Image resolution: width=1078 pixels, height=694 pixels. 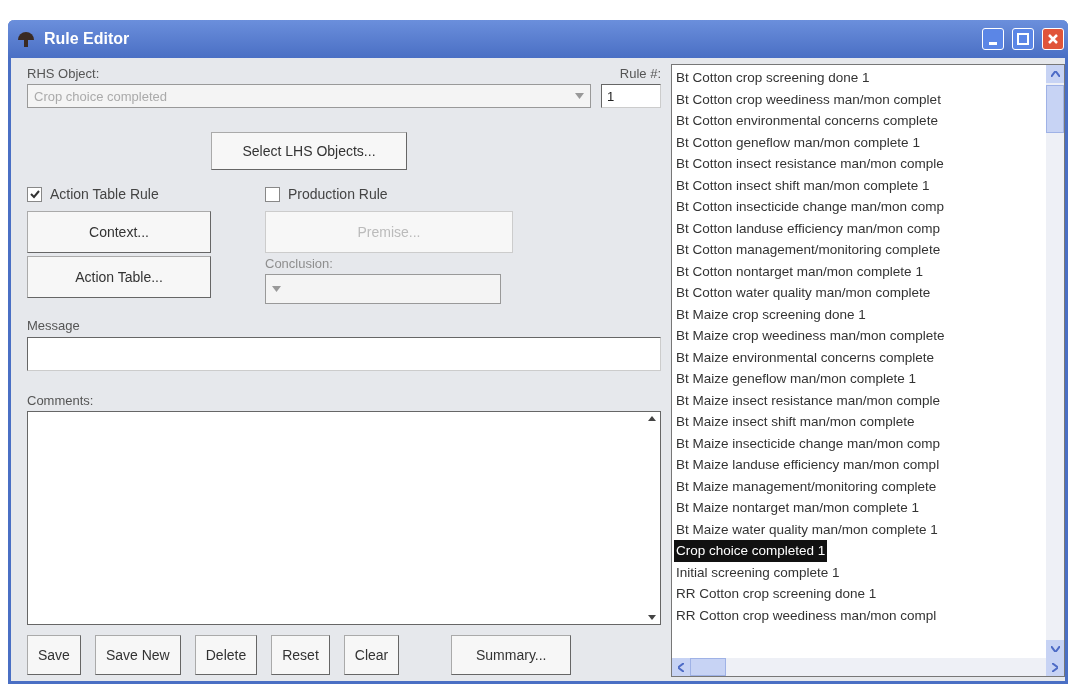 What do you see at coordinates (803, 293) in the screenshot?
I see `list-item: Bt Cotton water quality man/mon complete` at bounding box center [803, 293].